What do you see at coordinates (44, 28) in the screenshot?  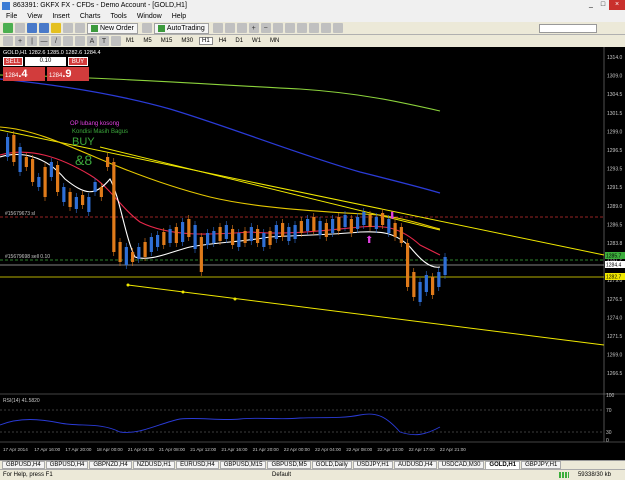 I see `data-window-icon` at bounding box center [44, 28].